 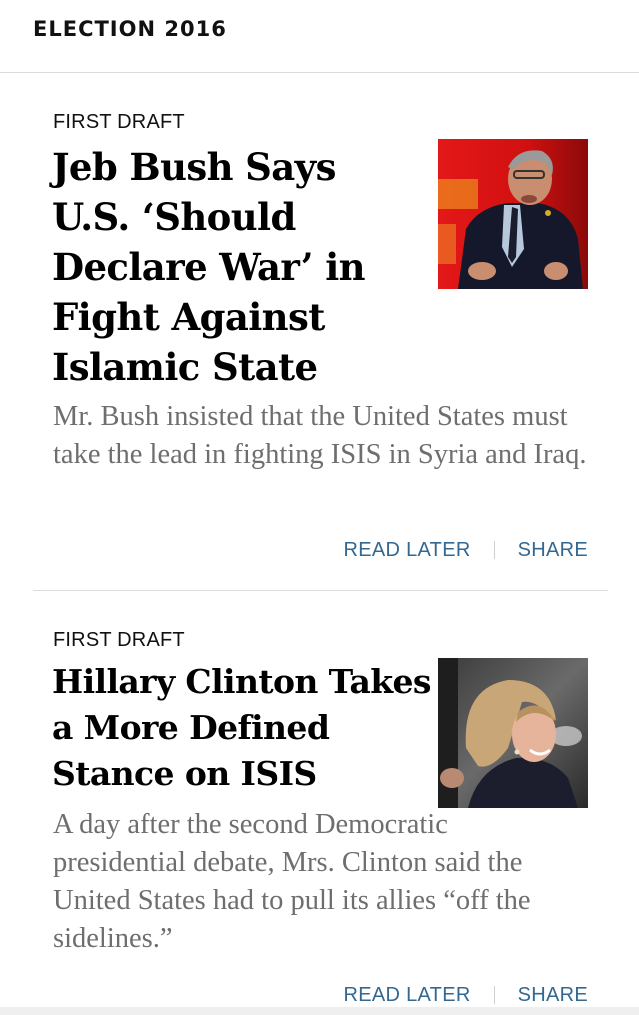 I want to click on story-divider, so click(x=320, y=590).